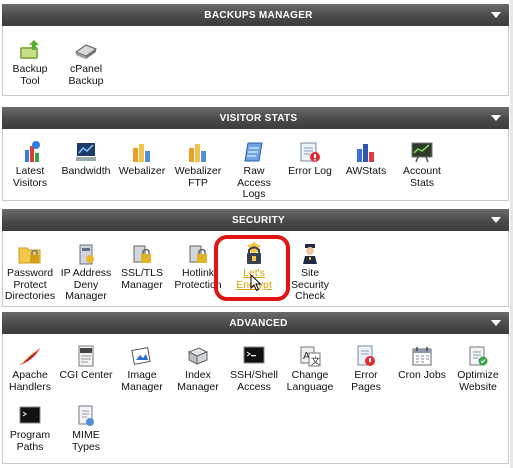  Describe the element at coordinates (86, 171) in the screenshot. I see `item-label: Bandwidth` at that location.